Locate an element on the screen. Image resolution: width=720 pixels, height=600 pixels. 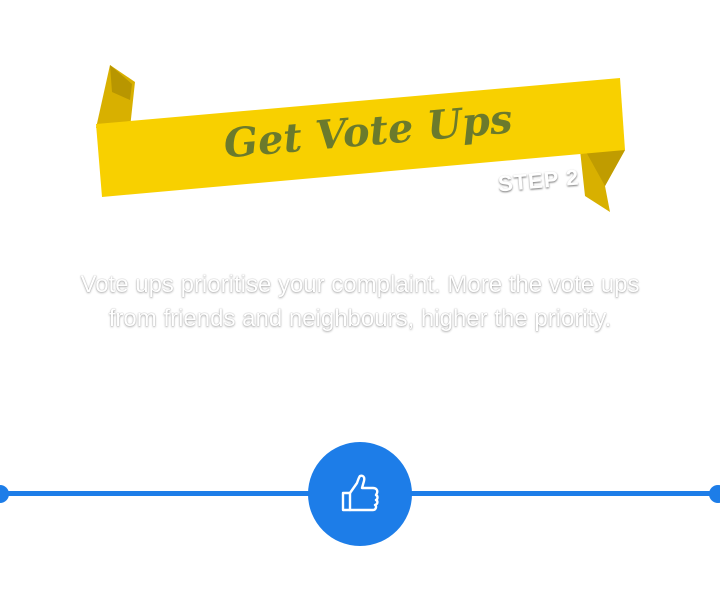
progress-dot-next is located at coordinates (714, 494).